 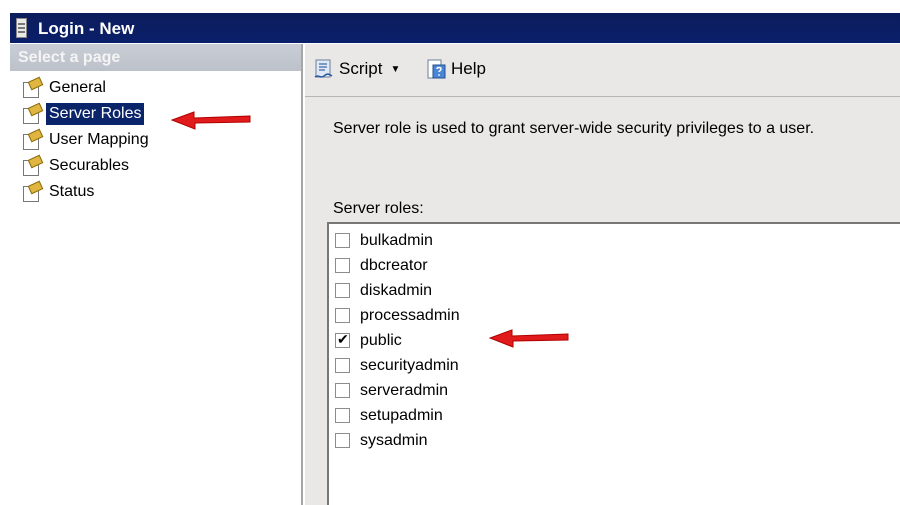 I want to click on role-item-serveradmin: serveradmin, so click(x=614, y=390).